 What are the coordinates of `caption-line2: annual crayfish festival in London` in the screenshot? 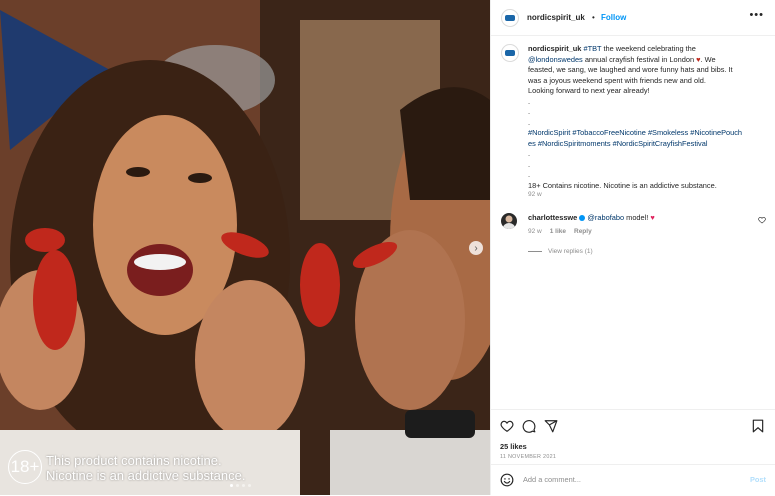 It's located at (638, 59).